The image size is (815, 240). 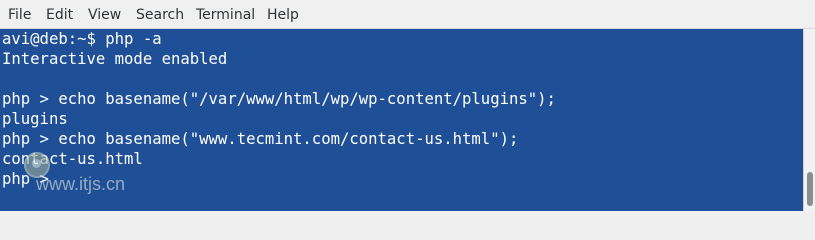 I want to click on menu-help: Help, so click(x=283, y=14).